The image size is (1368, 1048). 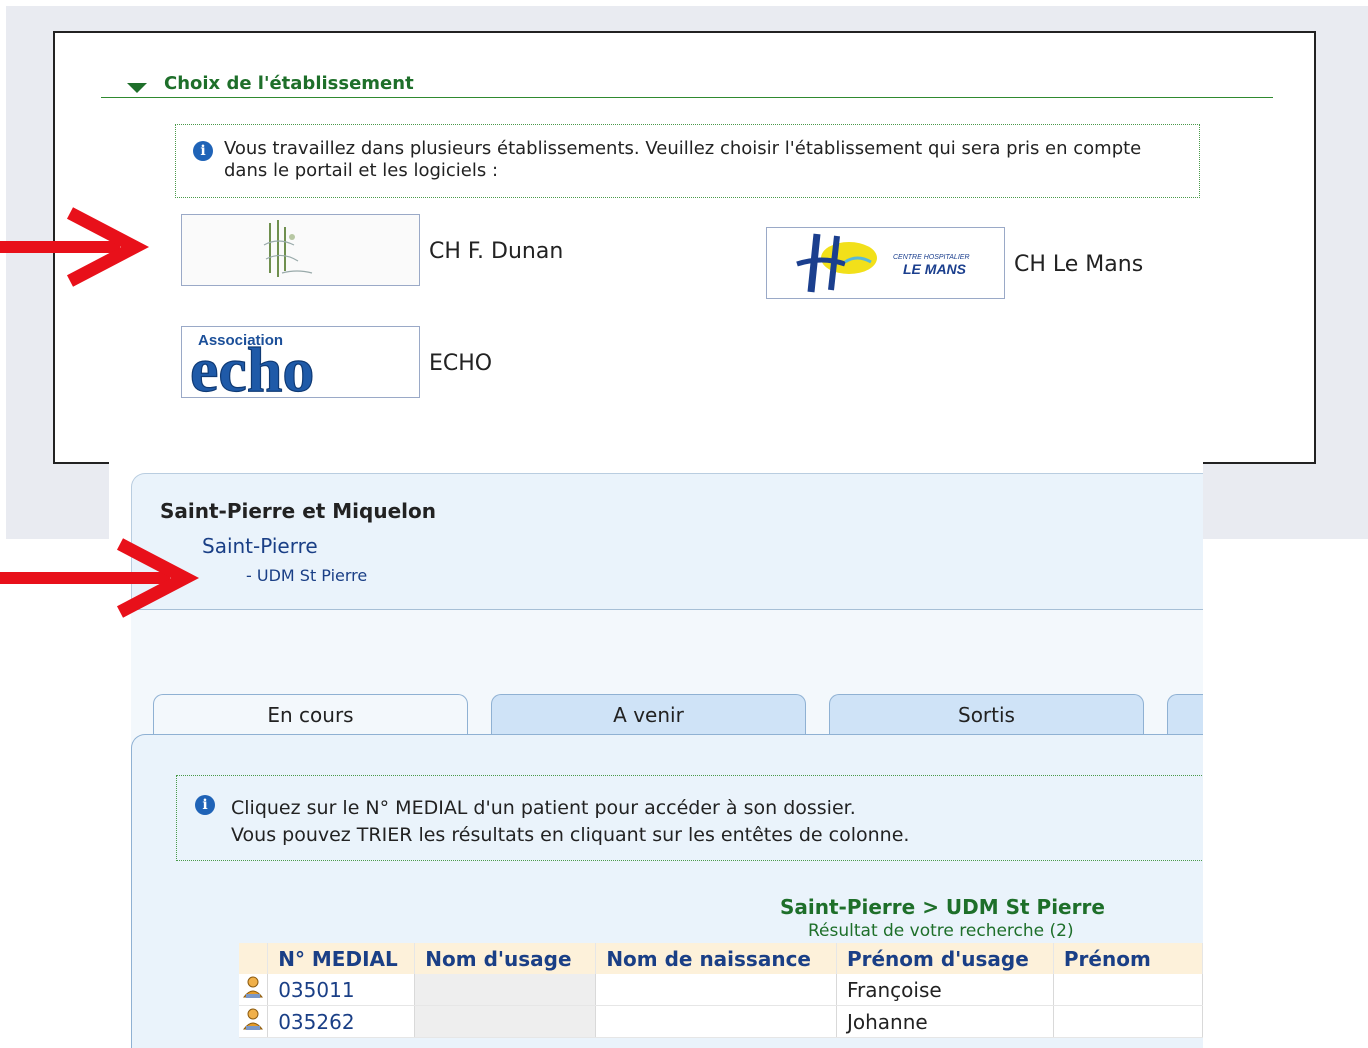 I want to click on medial-number-cell: 035011, so click(x=341, y=990).